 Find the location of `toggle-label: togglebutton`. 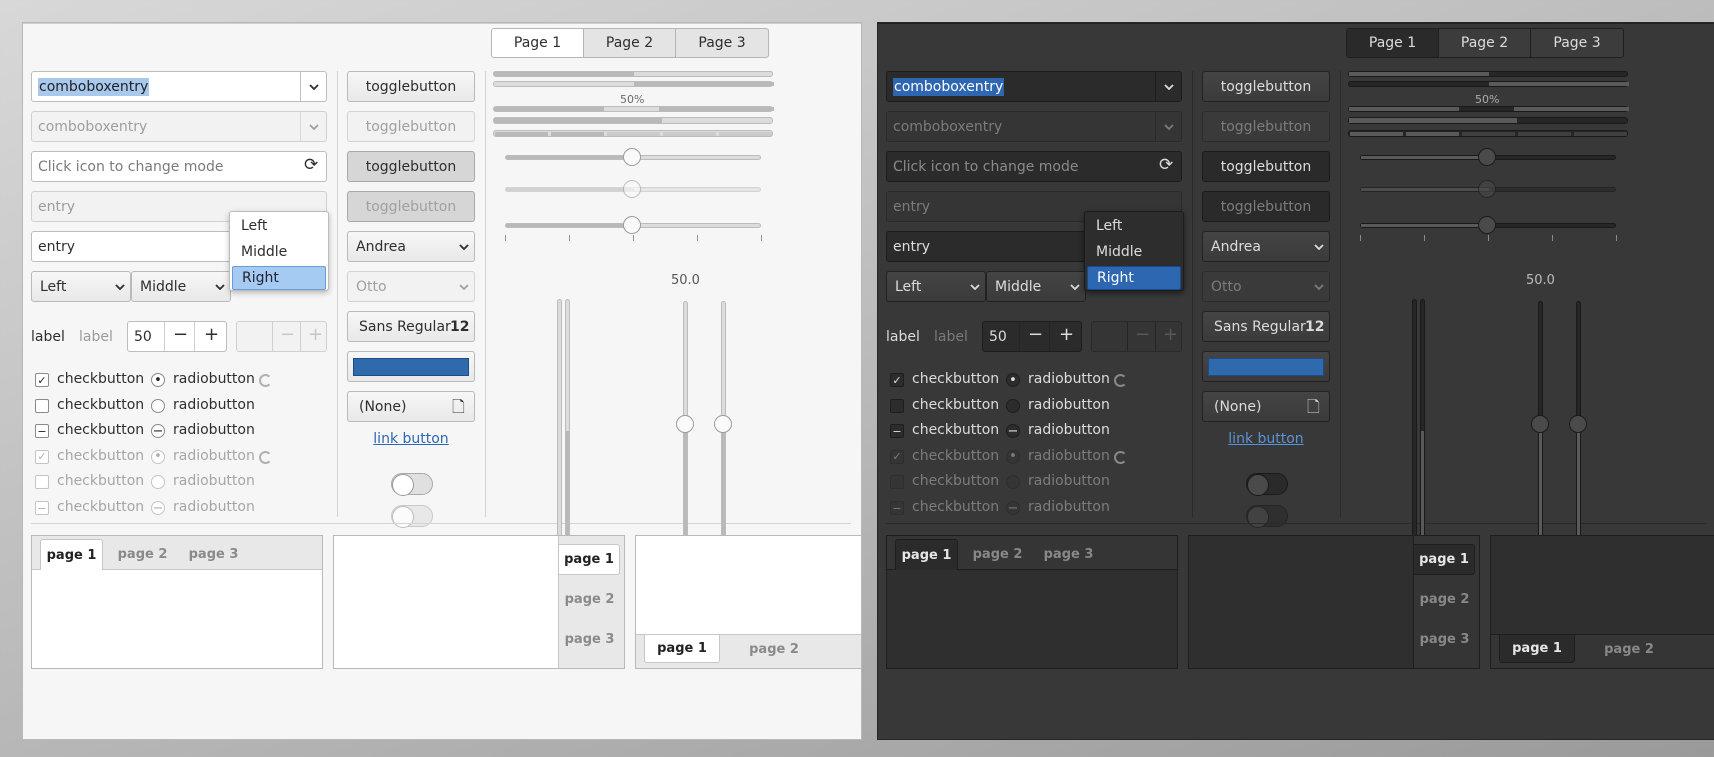

toggle-label: togglebutton is located at coordinates (1266, 87).